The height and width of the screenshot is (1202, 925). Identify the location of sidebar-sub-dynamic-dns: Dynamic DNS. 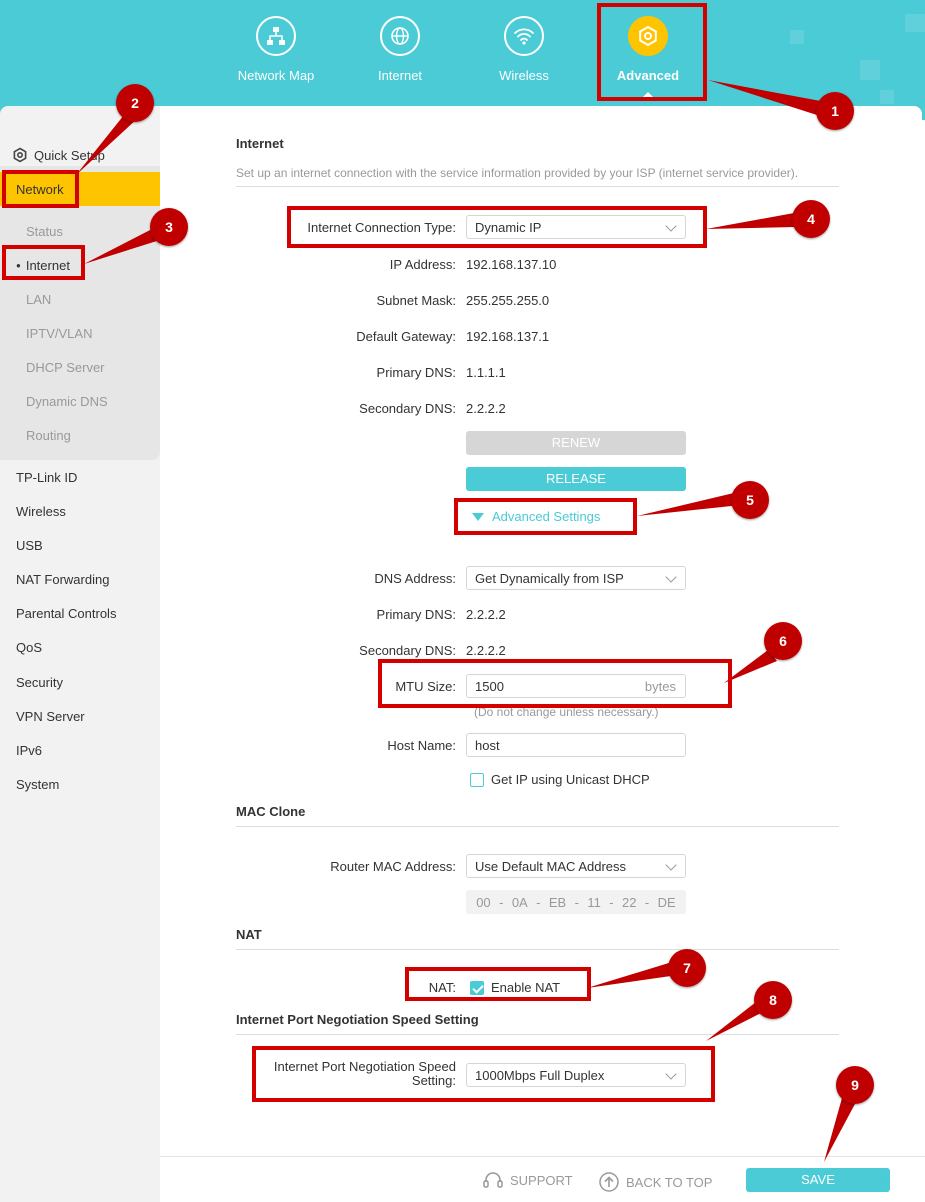
(67, 401).